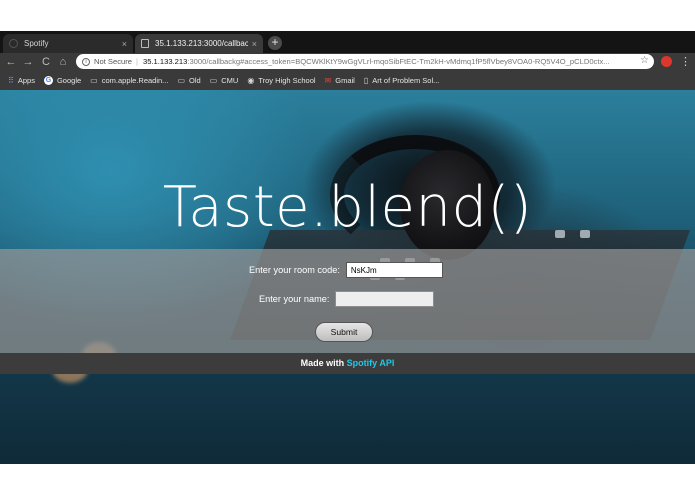 The width and height of the screenshot is (695, 494). I want to click on home-icon: ⌂, so click(63, 62).